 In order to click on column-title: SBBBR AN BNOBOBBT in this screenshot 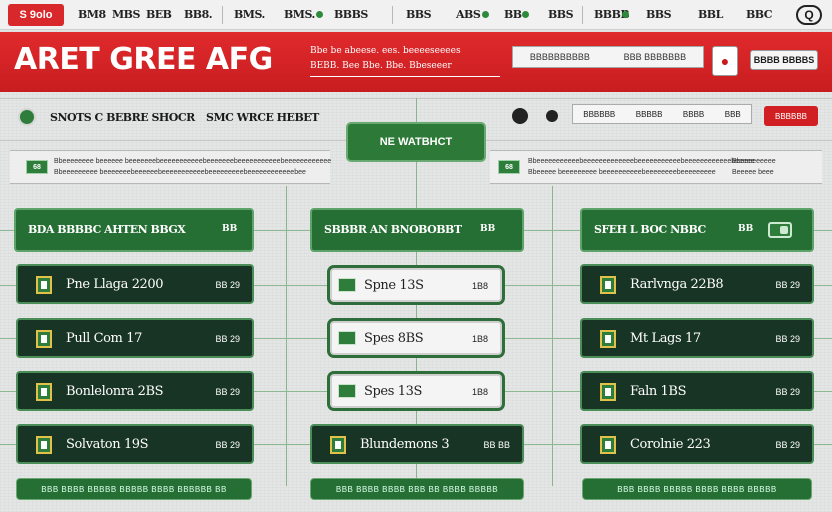, I will do `click(393, 229)`.